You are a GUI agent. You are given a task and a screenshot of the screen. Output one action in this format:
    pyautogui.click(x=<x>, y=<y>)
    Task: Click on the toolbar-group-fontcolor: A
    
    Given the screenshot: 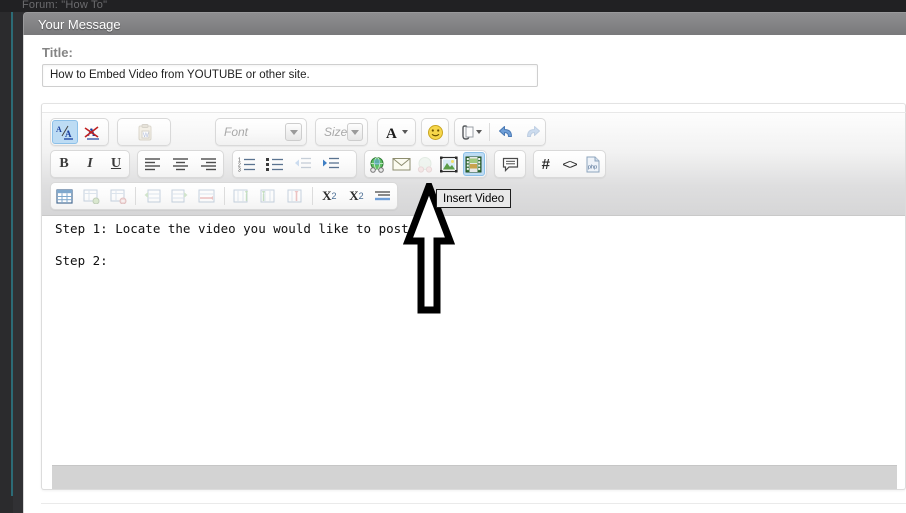 What is the action you would take?
    pyautogui.click(x=396, y=132)
    